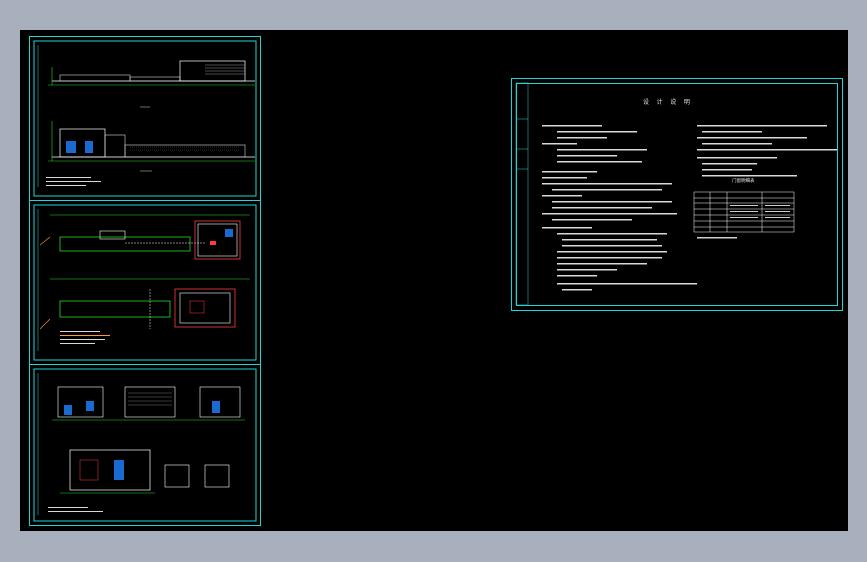  I want to click on drawing-sheet-elevations, so click(145, 118).